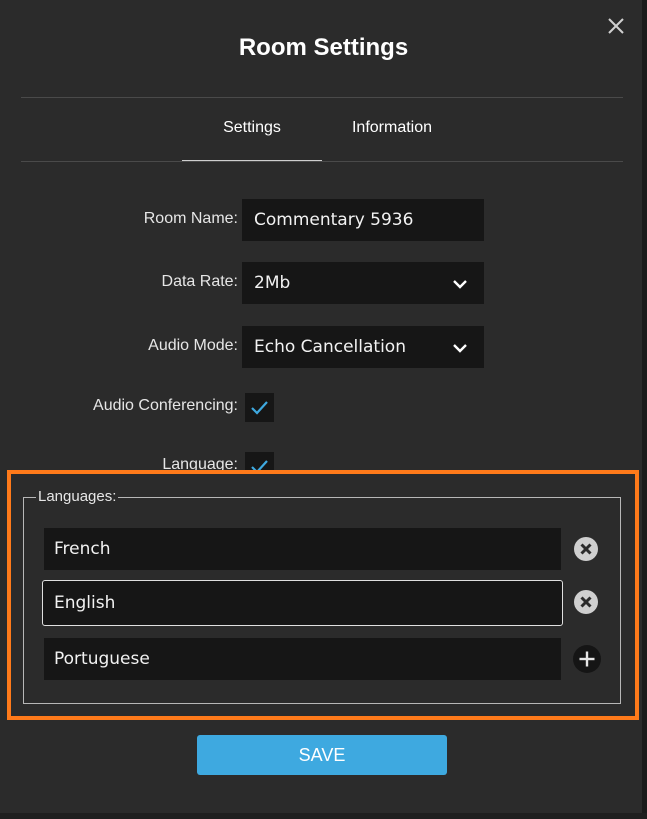 The height and width of the screenshot is (819, 647). Describe the element at coordinates (252, 133) in the screenshot. I see `tab-settings: Settings` at that location.